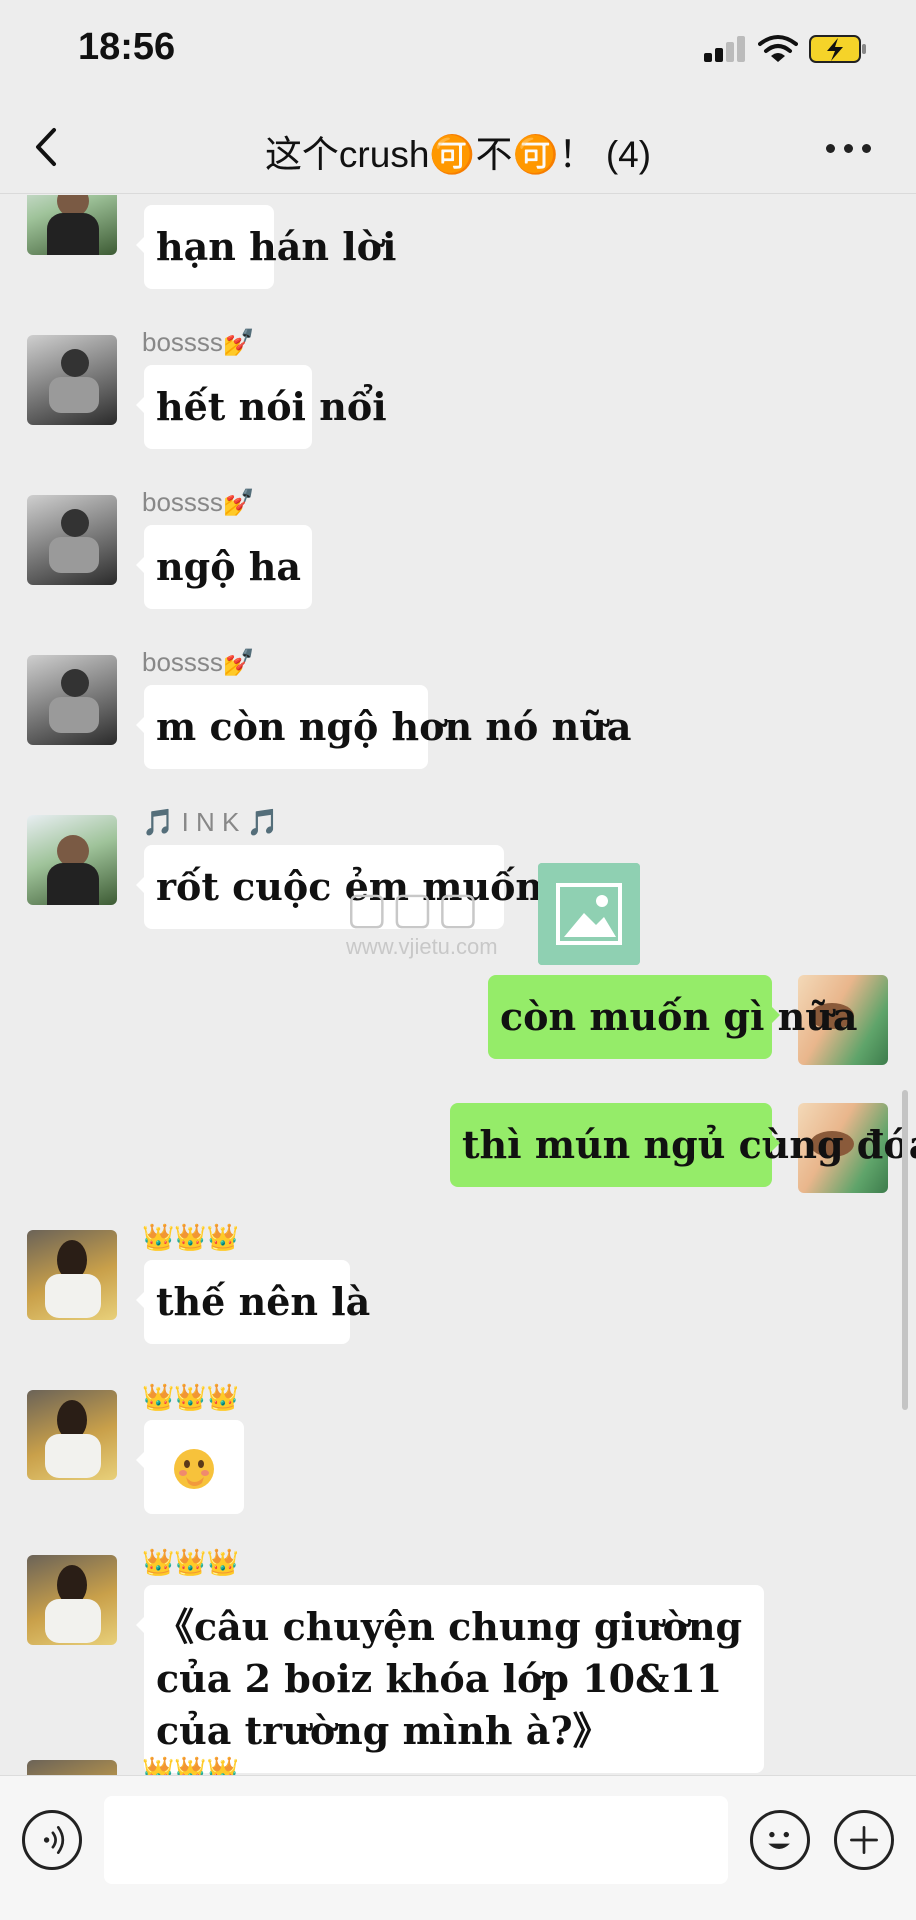 The width and height of the screenshot is (916, 1920). Describe the element at coordinates (849, 148) in the screenshot. I see `more-options-icon` at that location.